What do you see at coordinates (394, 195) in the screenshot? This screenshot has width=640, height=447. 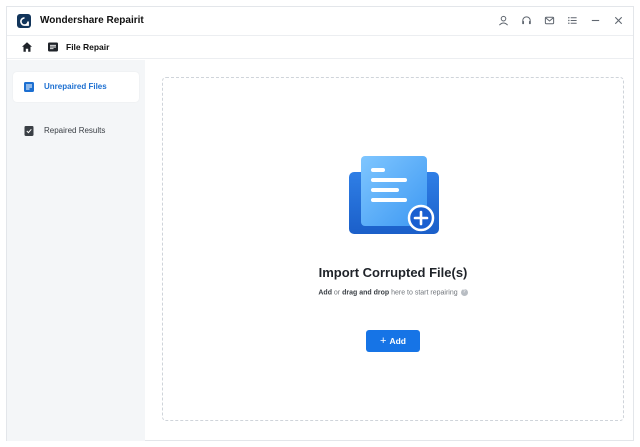 I see `file-import-illustration` at bounding box center [394, 195].